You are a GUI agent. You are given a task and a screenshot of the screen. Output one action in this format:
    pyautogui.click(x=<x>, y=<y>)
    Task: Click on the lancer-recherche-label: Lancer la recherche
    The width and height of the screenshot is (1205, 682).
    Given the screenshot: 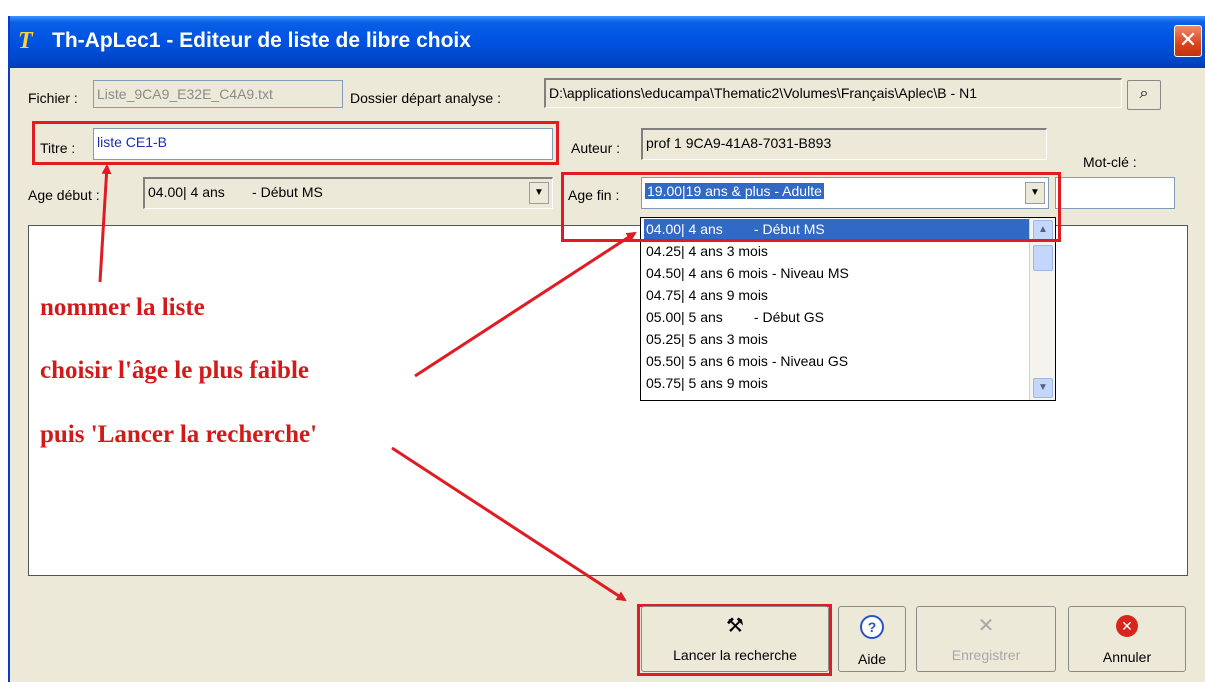 What is the action you would take?
    pyautogui.click(x=735, y=655)
    